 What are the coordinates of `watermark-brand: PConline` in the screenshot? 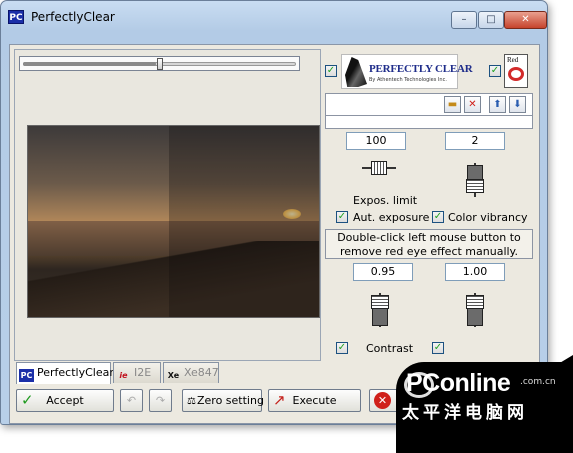 It's located at (458, 383).